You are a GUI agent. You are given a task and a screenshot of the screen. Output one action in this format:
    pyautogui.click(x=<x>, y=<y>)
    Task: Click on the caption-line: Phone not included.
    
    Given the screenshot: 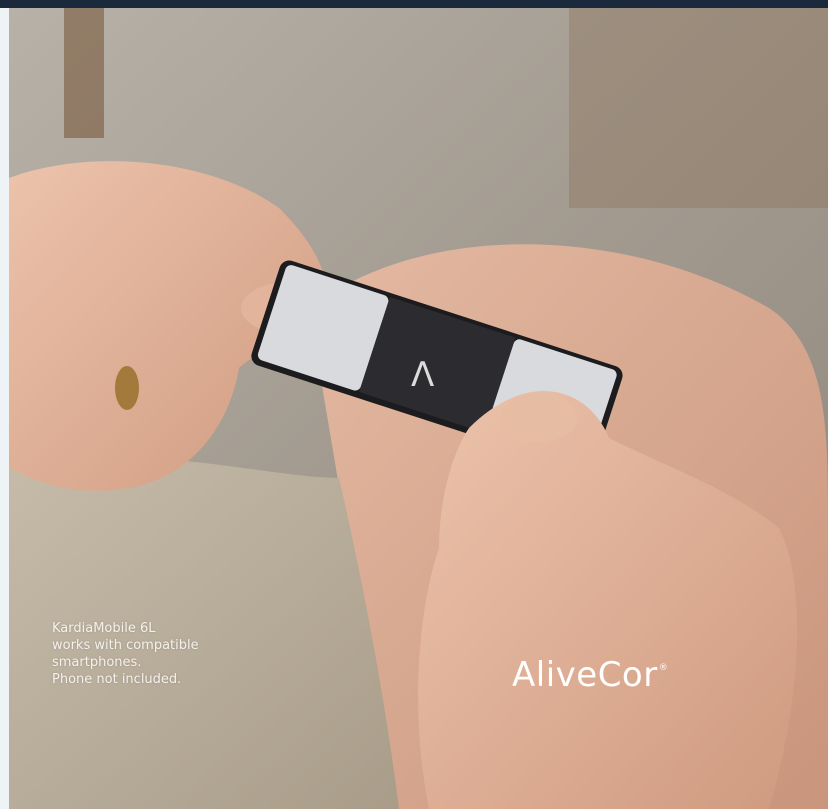 What is the action you would take?
    pyautogui.click(x=117, y=679)
    